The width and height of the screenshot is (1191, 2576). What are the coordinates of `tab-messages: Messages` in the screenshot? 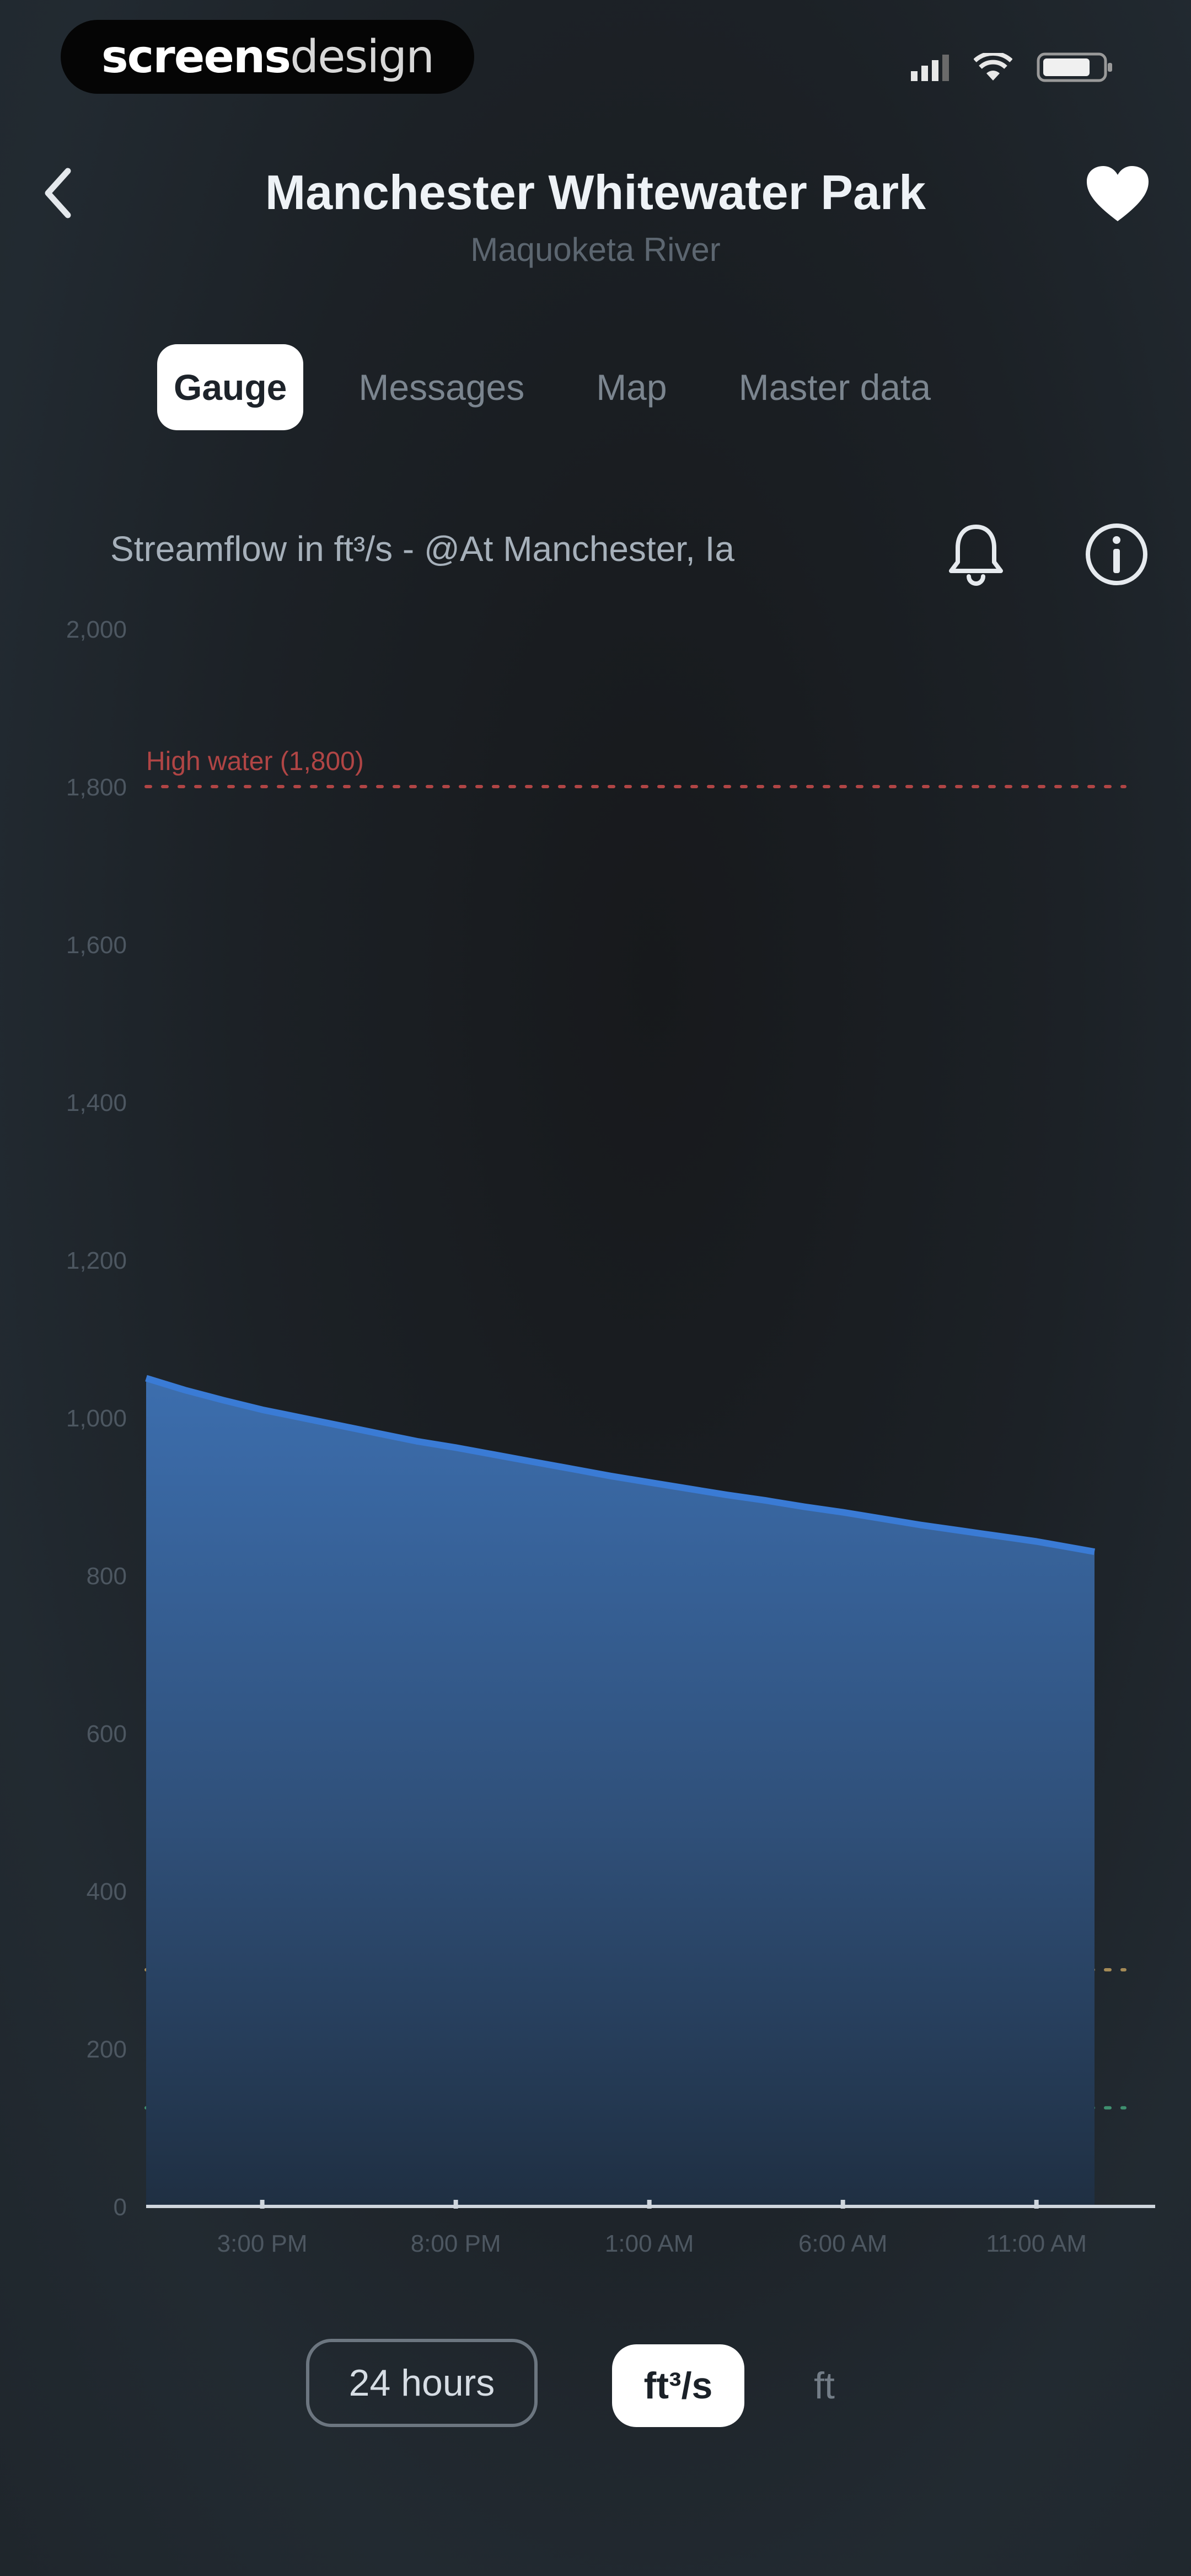 It's located at (441, 387).